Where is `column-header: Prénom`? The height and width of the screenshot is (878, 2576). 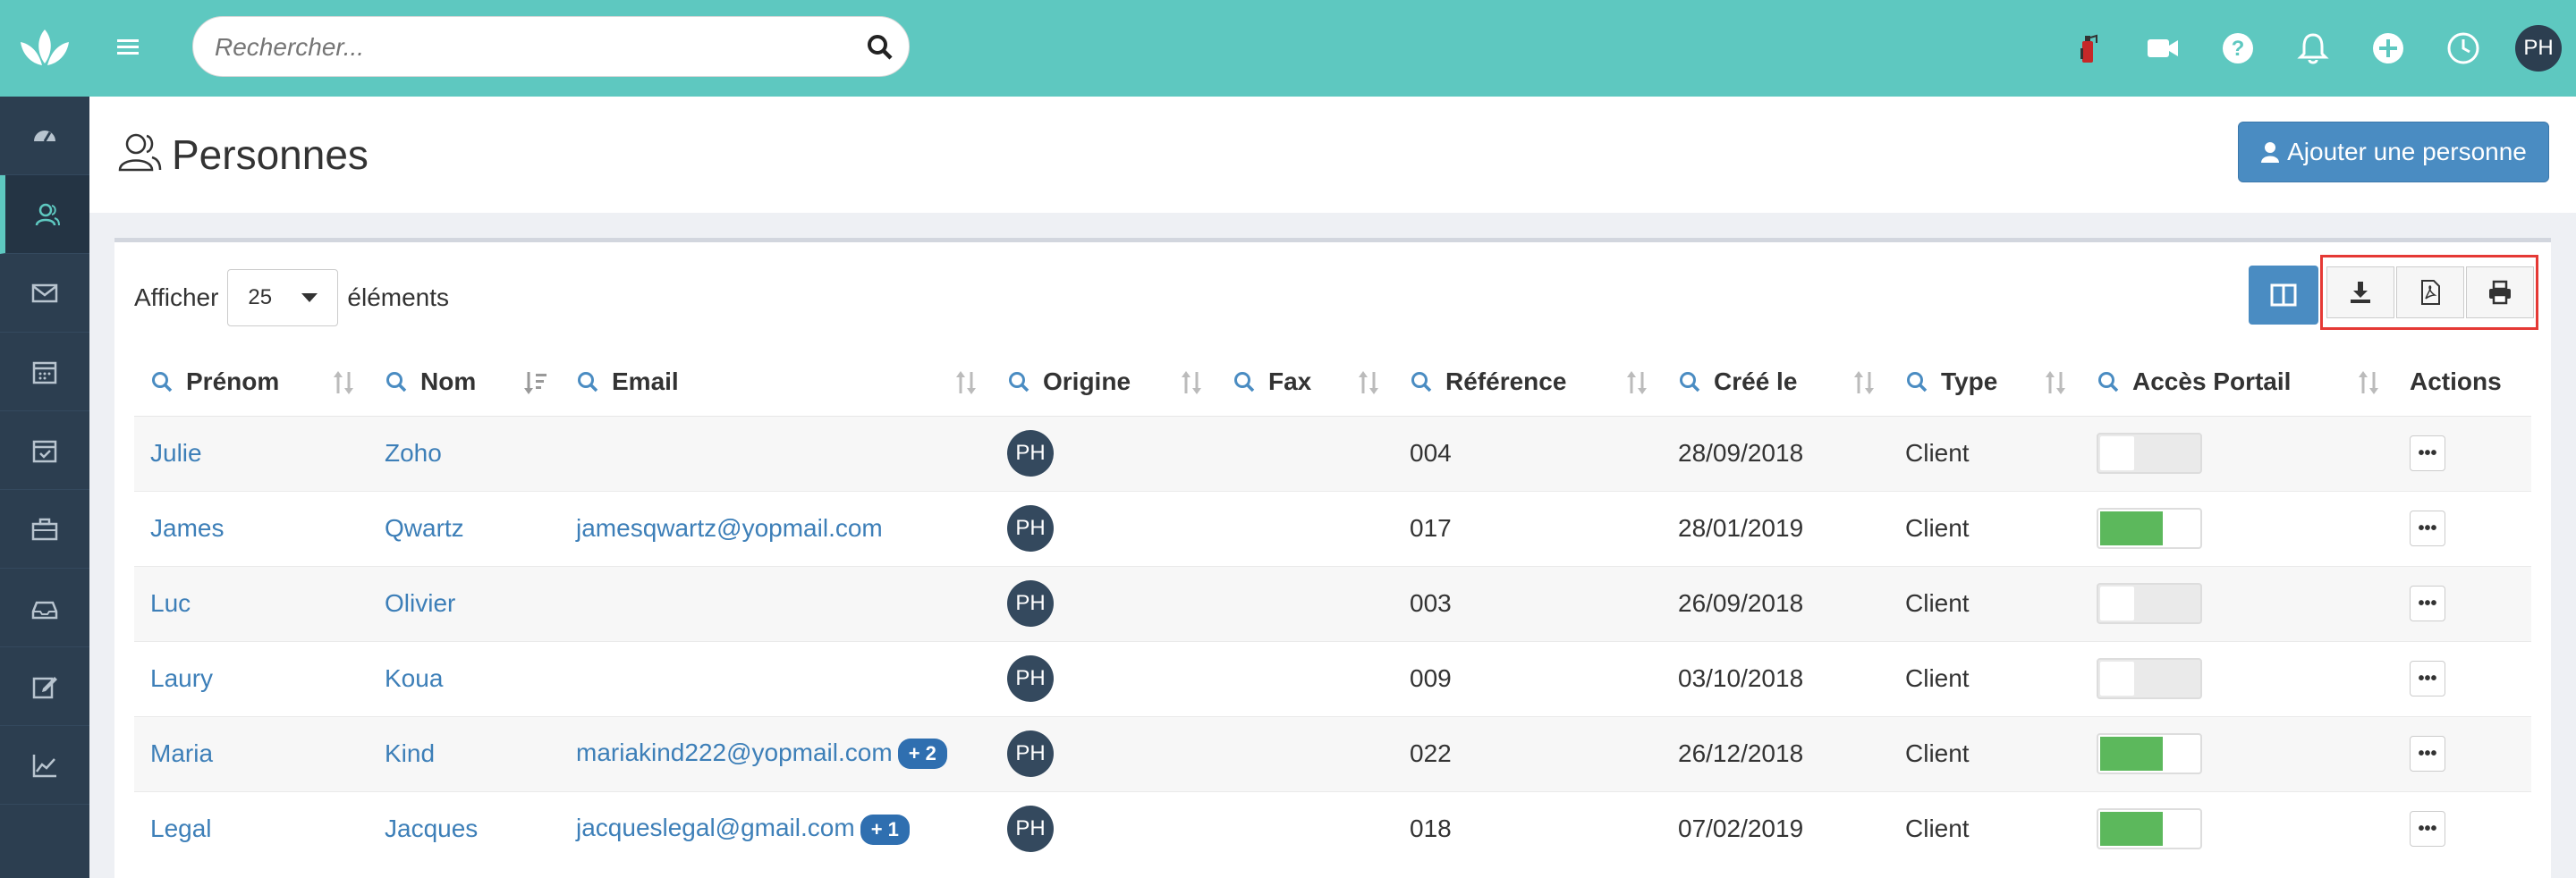 column-header: Prénom is located at coordinates (251, 382).